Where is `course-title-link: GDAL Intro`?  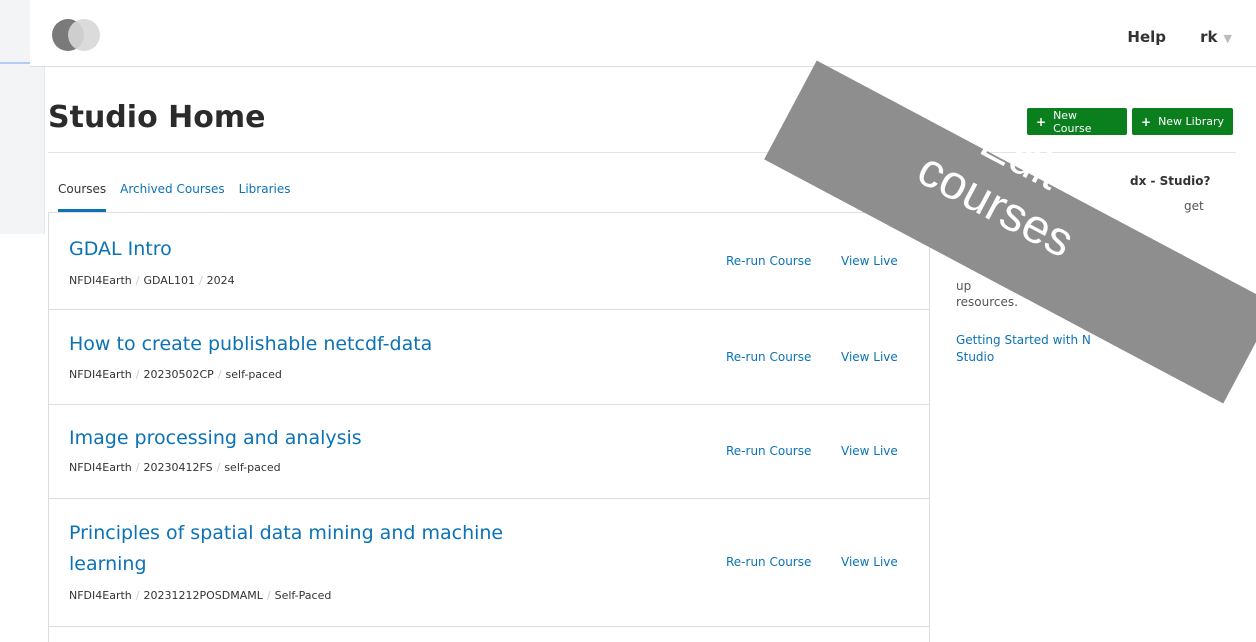 course-title-link: GDAL Intro is located at coordinates (120, 249).